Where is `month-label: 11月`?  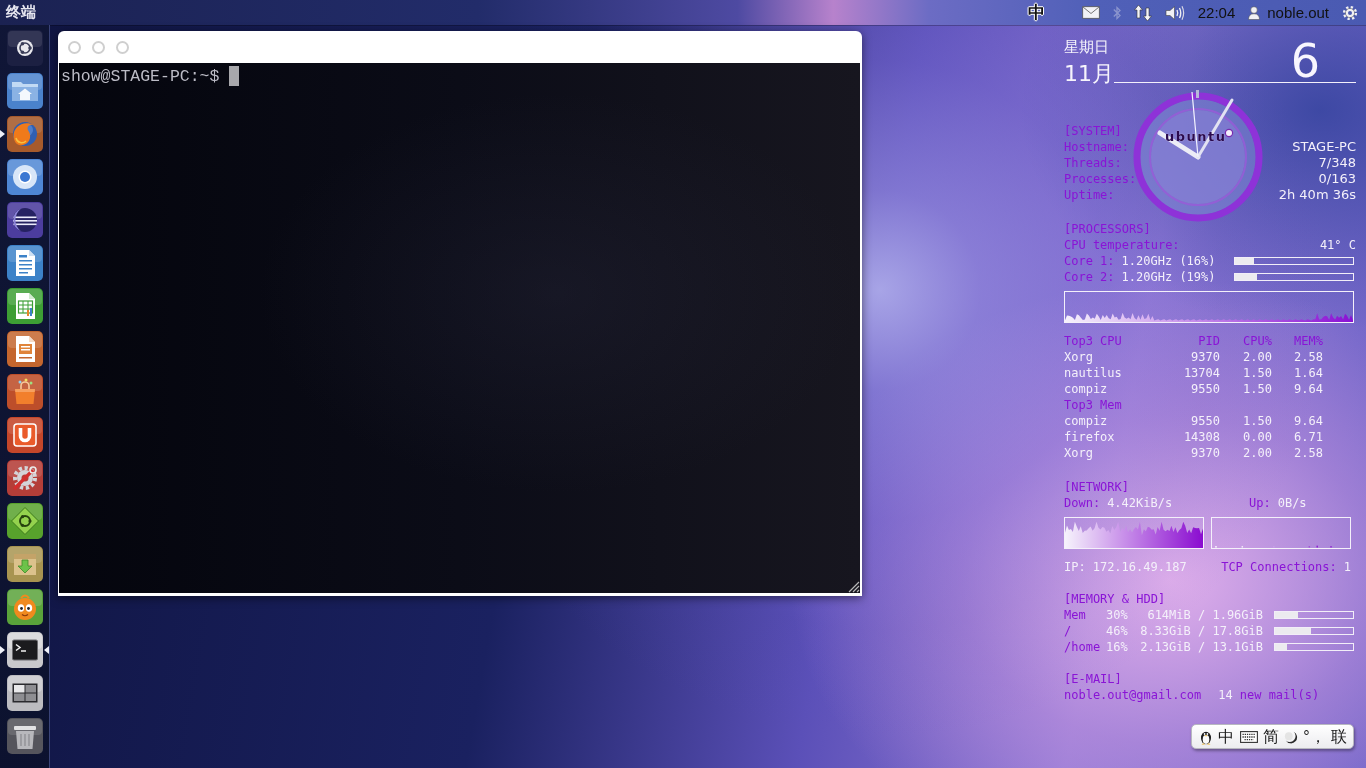 month-label: 11月 is located at coordinates (1089, 74).